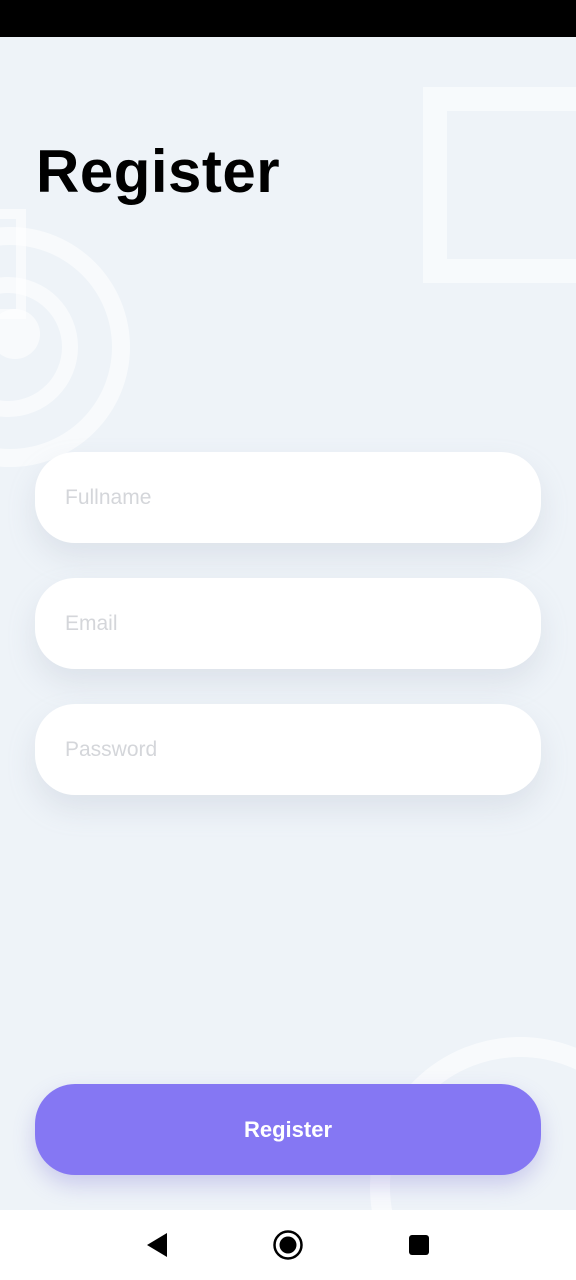 This screenshot has height=1280, width=576. I want to click on decorative-square, so click(499, 185).